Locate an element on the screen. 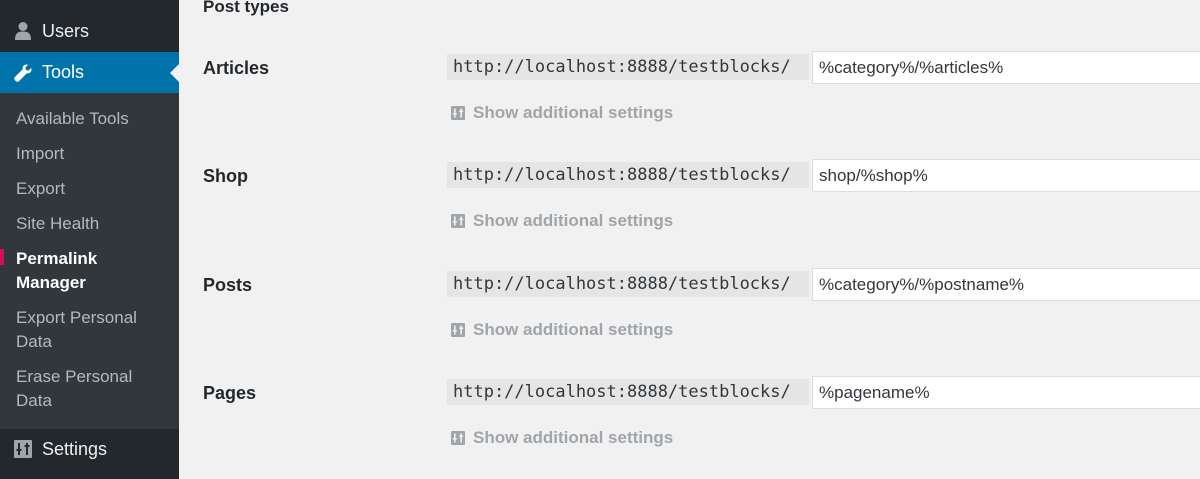  menu-item-settings-label: Settings is located at coordinates (75, 448).